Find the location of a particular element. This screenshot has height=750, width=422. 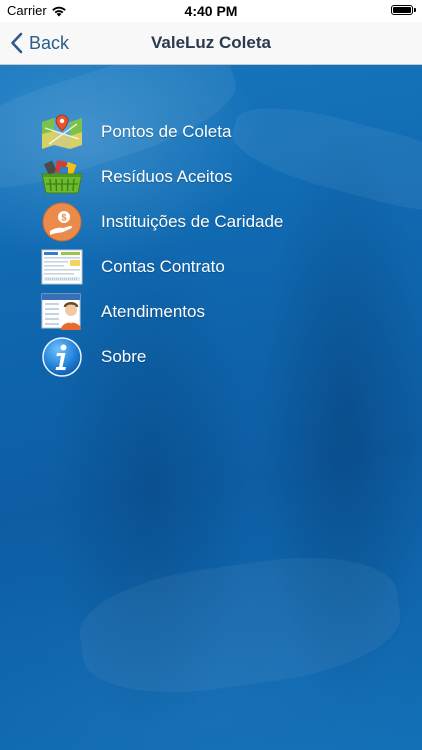

navigation-bar: Back ValeLuz Coleta is located at coordinates (211, 43).